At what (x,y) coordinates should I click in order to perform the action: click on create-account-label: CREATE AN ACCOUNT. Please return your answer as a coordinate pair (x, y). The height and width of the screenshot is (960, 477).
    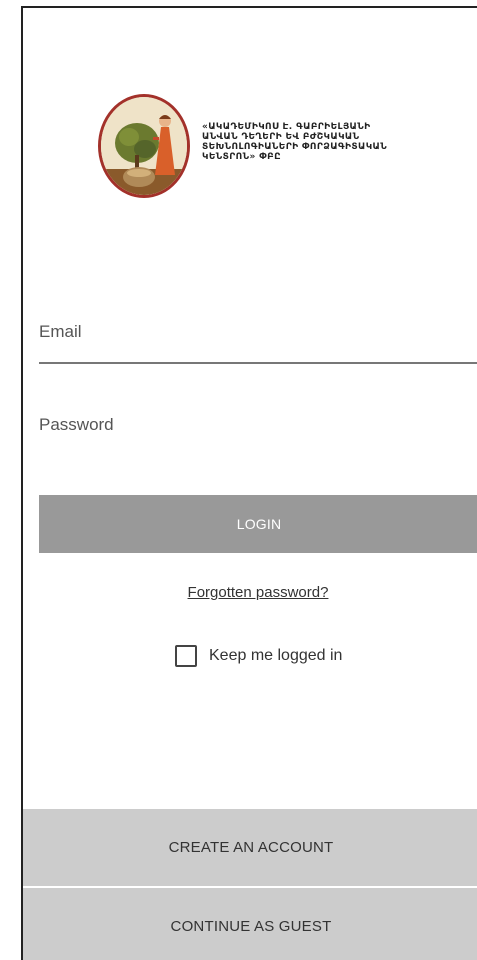
    Looking at the image, I should click on (251, 847).